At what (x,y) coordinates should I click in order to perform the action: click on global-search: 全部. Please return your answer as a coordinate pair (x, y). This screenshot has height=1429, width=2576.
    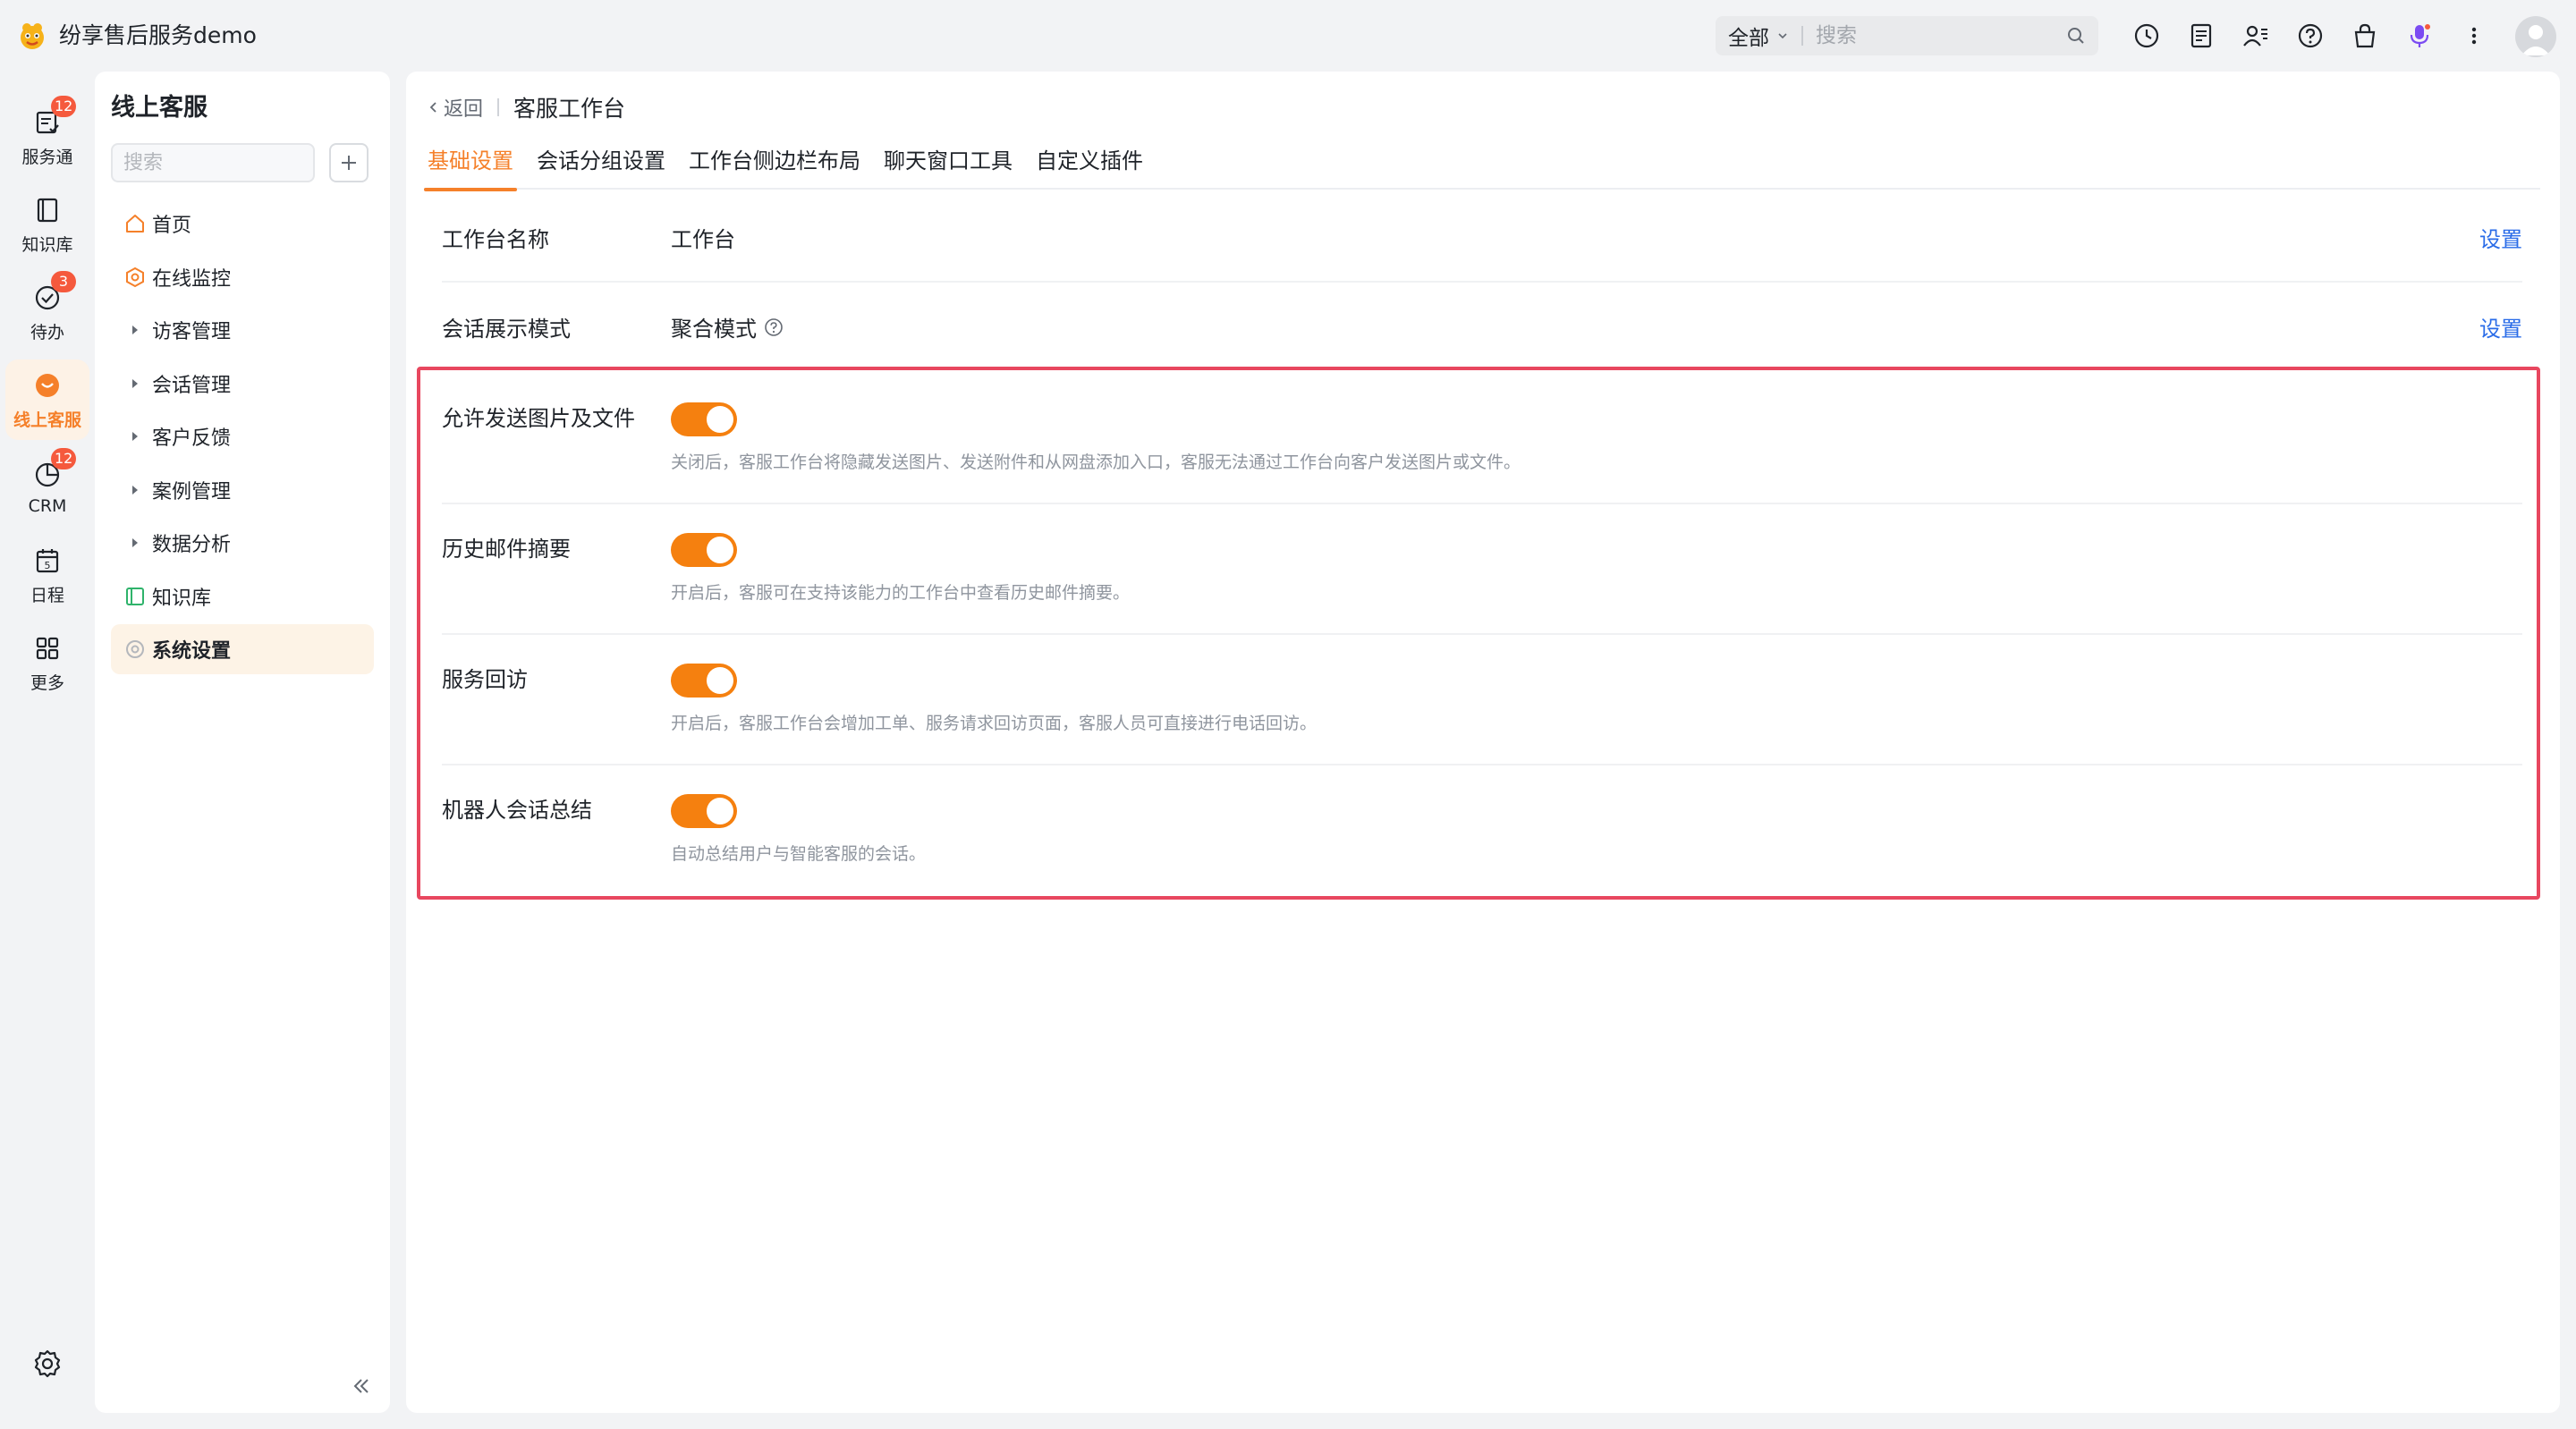
    Looking at the image, I should click on (1907, 35).